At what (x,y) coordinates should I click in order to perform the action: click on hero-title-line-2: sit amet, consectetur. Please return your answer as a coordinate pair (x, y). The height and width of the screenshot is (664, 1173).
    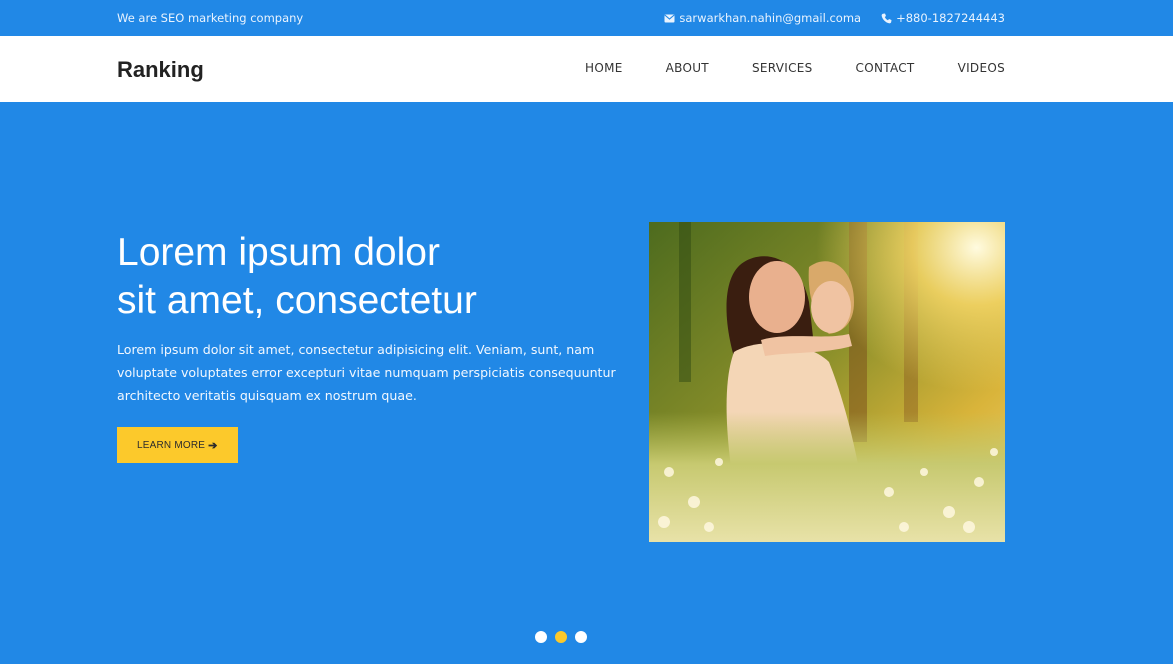
    Looking at the image, I should click on (297, 300).